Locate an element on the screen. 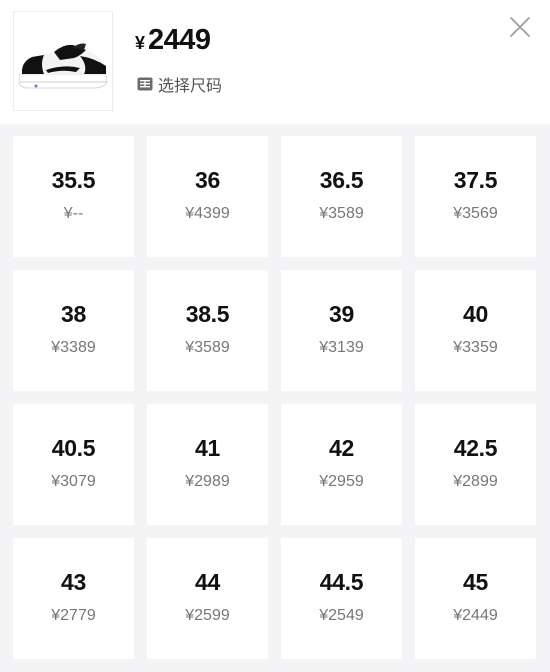  size-value: 45 is located at coordinates (475, 581).